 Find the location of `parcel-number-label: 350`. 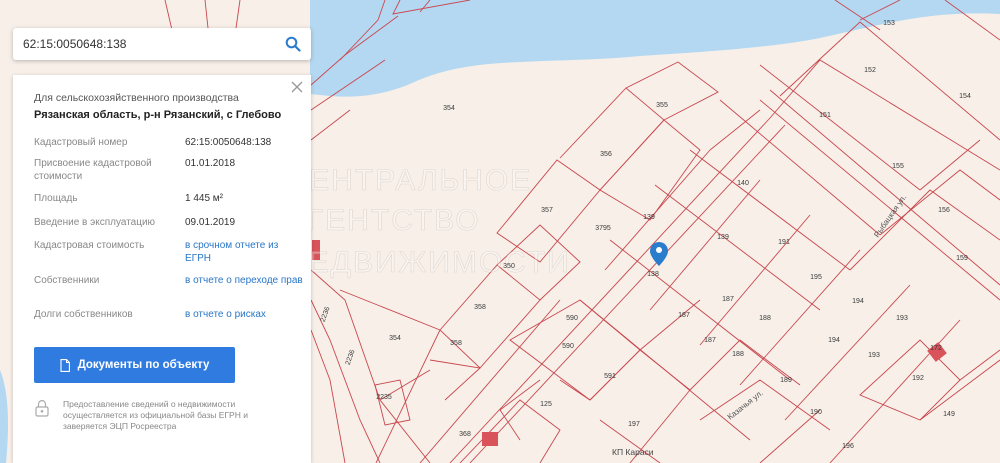

parcel-number-label: 350 is located at coordinates (509, 266).